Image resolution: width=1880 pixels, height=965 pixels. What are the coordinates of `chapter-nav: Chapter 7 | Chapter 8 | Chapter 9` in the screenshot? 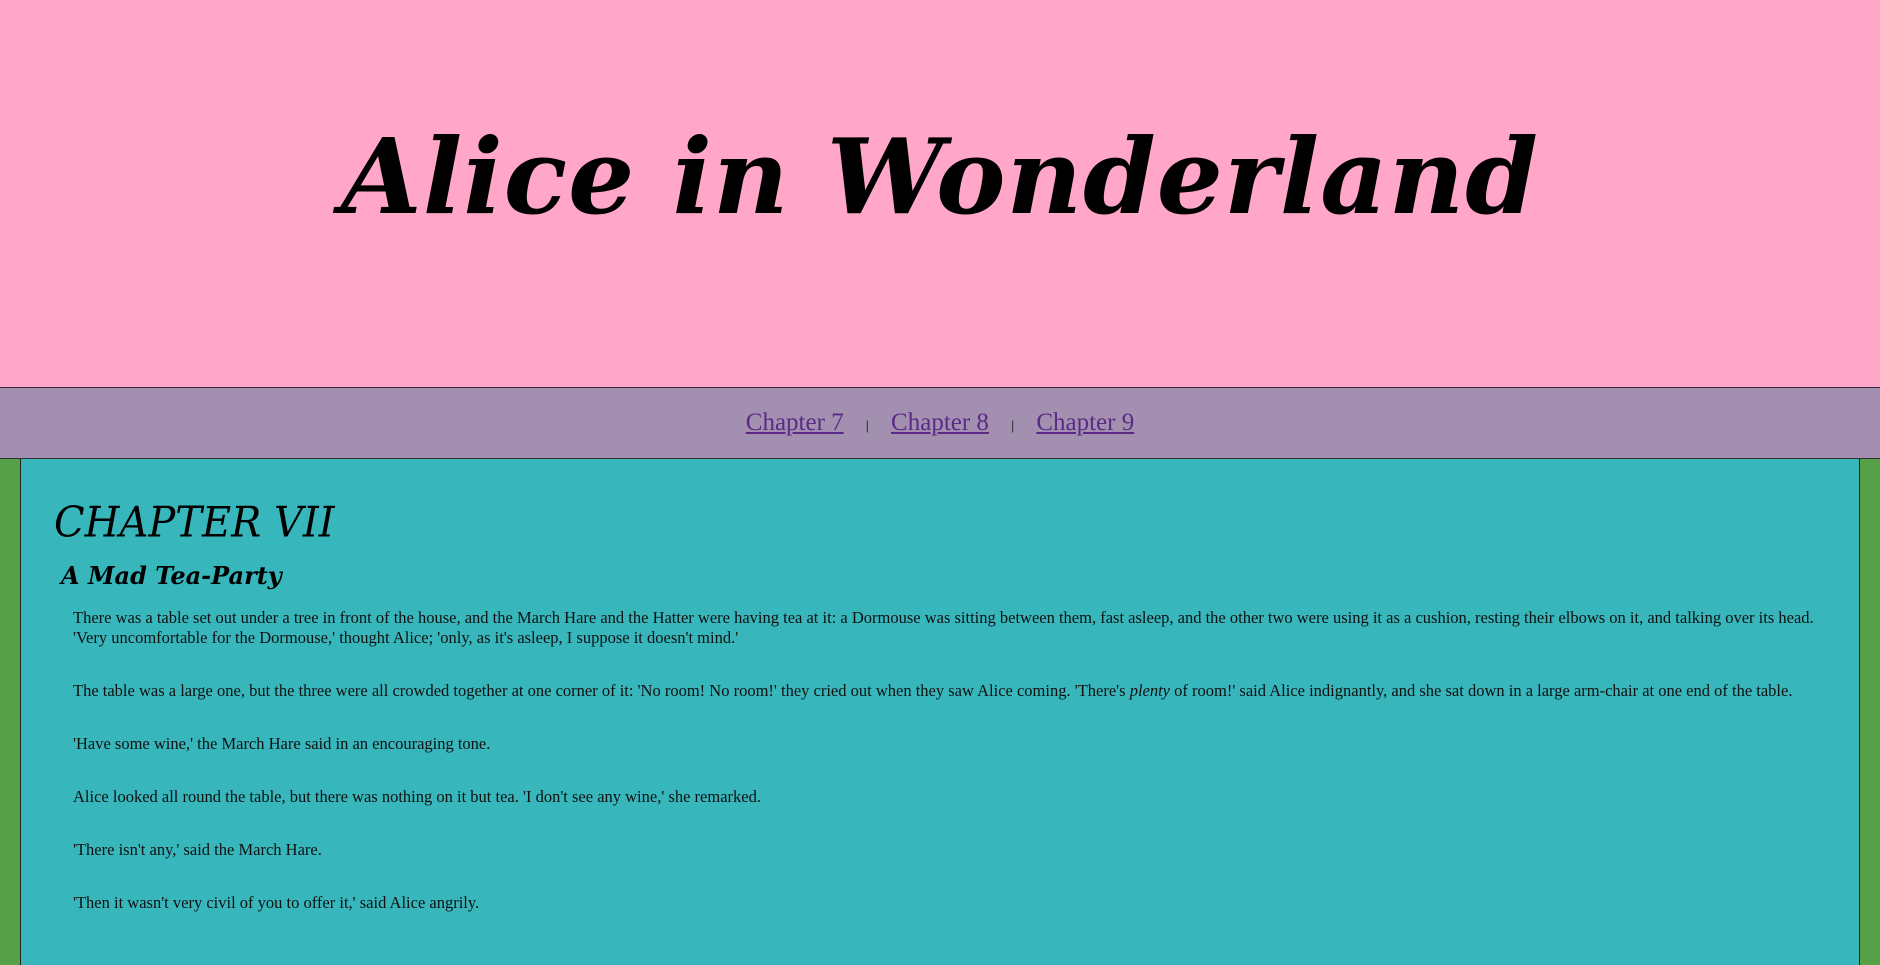 It's located at (940, 423).